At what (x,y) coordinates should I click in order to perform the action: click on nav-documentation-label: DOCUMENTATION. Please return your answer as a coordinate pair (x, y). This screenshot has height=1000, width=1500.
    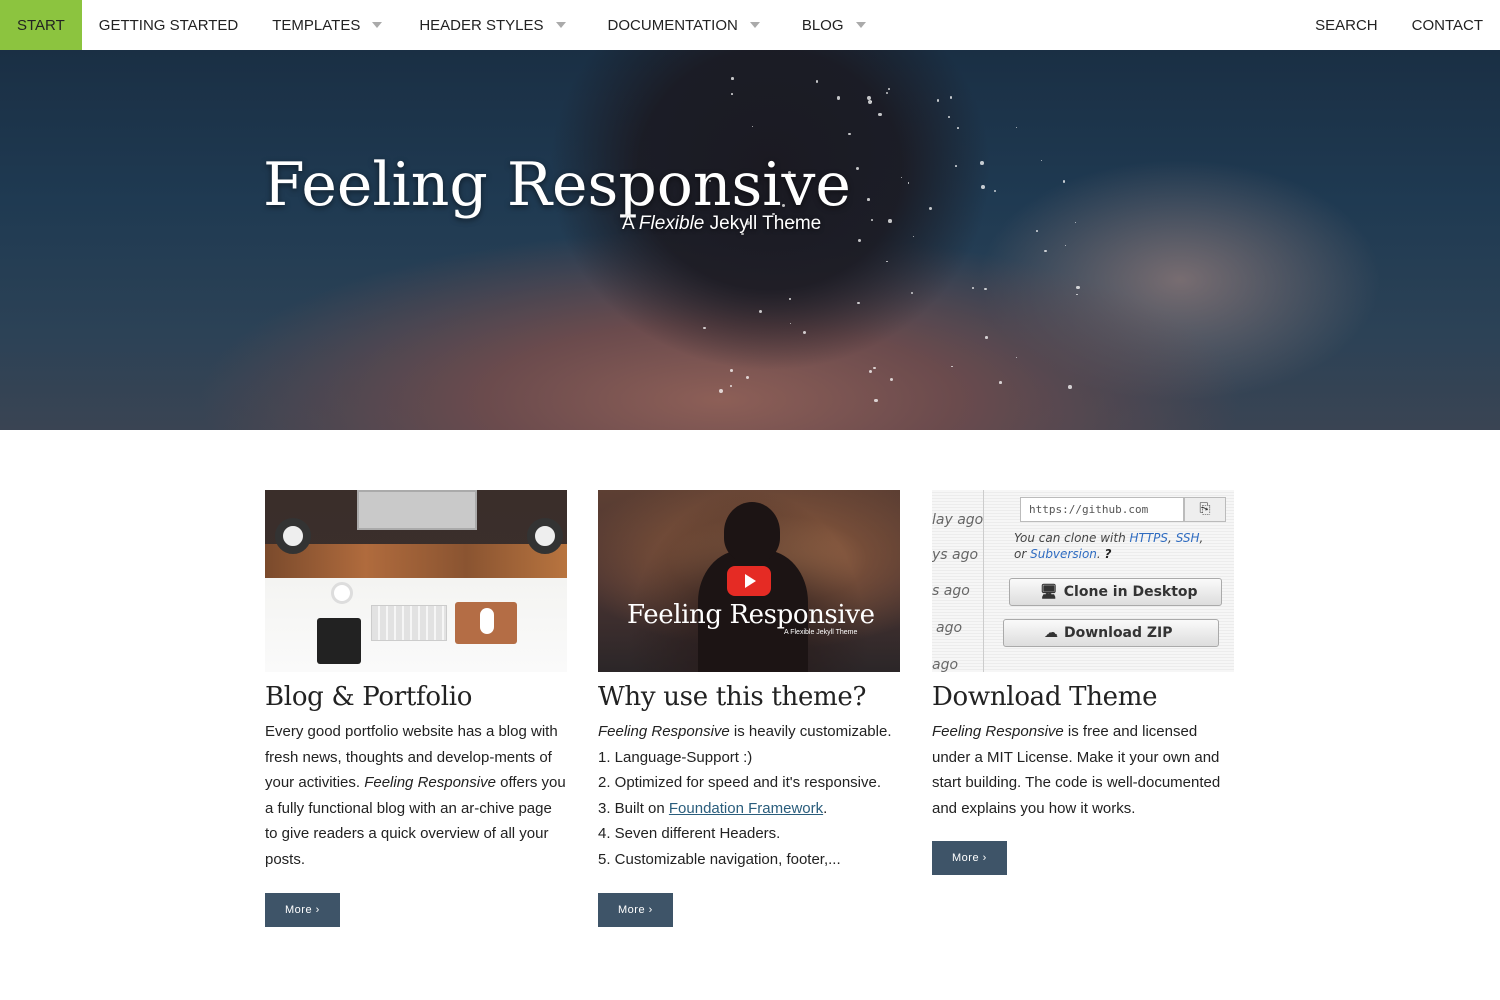
    Looking at the image, I should click on (672, 25).